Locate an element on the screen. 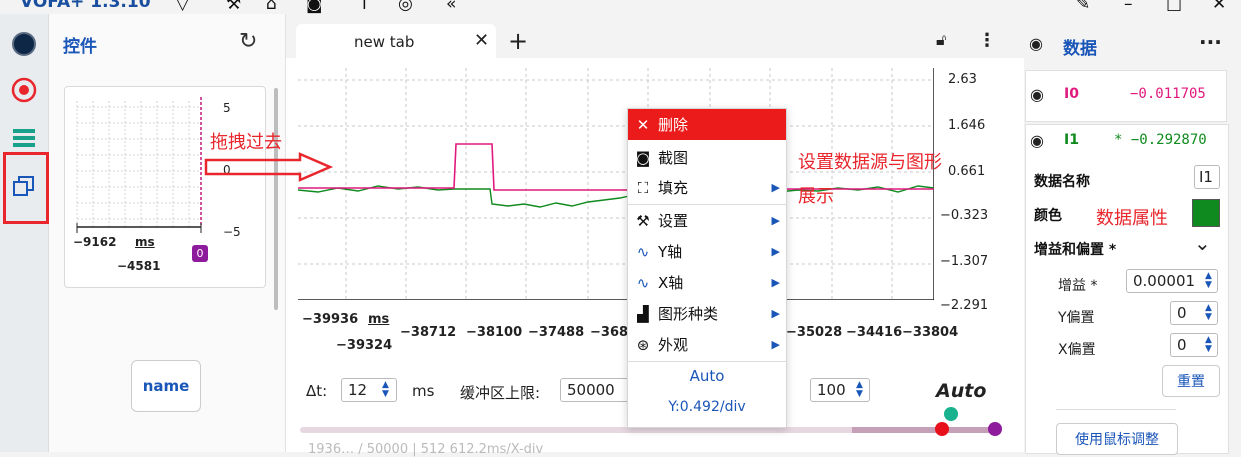 The width and height of the screenshot is (1241, 457). dt-value: 12 is located at coordinates (358, 390).